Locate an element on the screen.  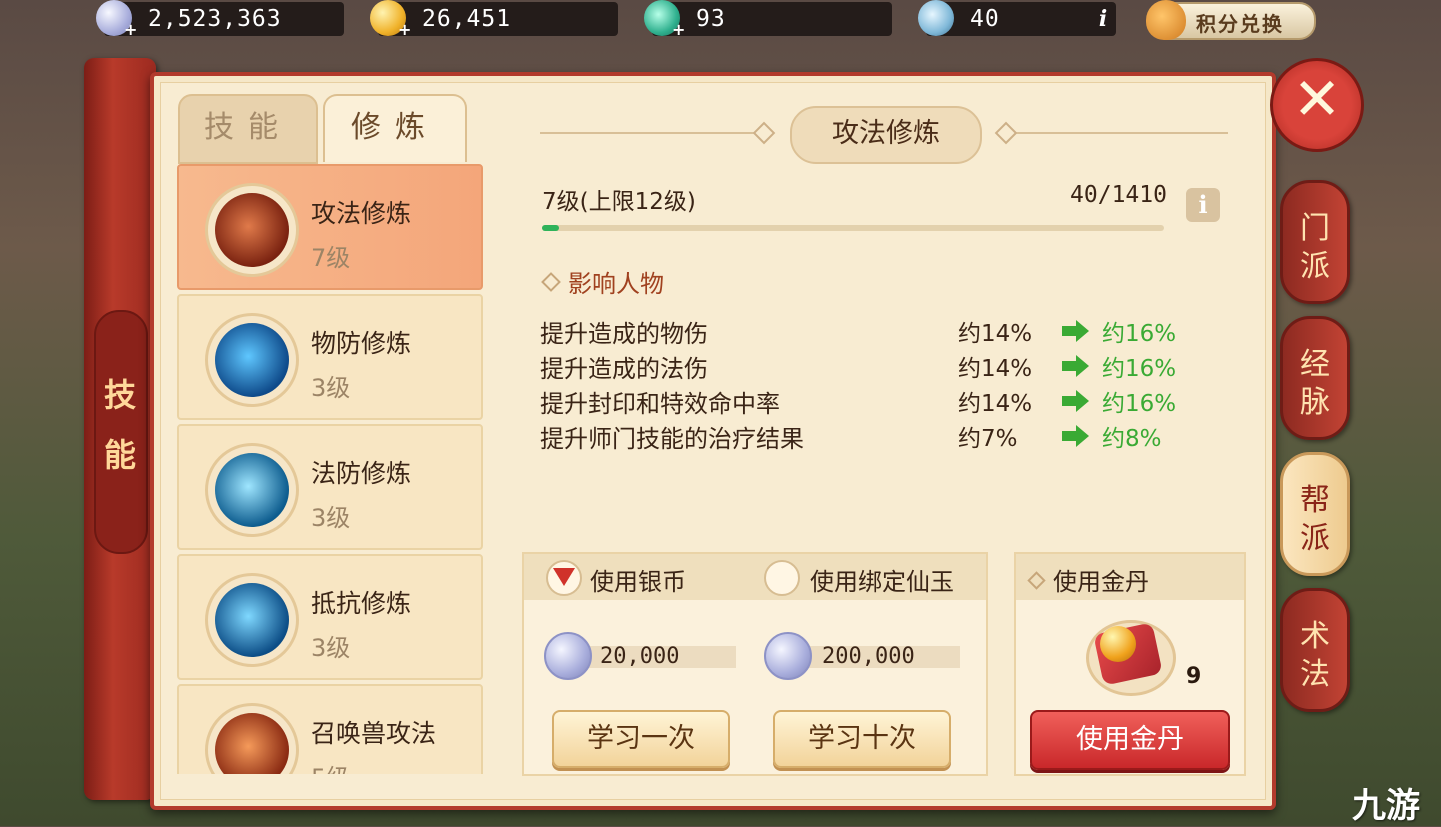
taiji-orb-icon is located at coordinates (252, 490).